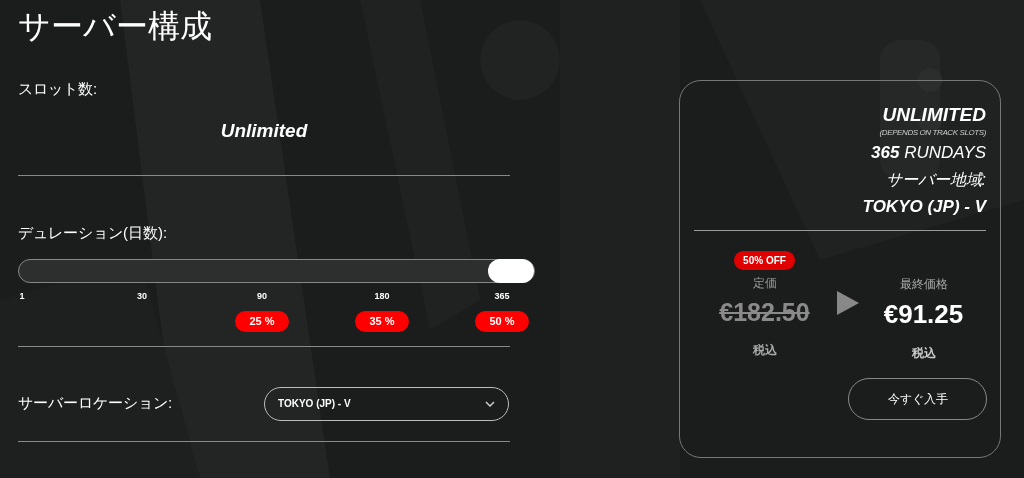 The width and height of the screenshot is (1024, 478). Describe the element at coordinates (276, 270) in the screenshot. I see `slider-track` at that location.